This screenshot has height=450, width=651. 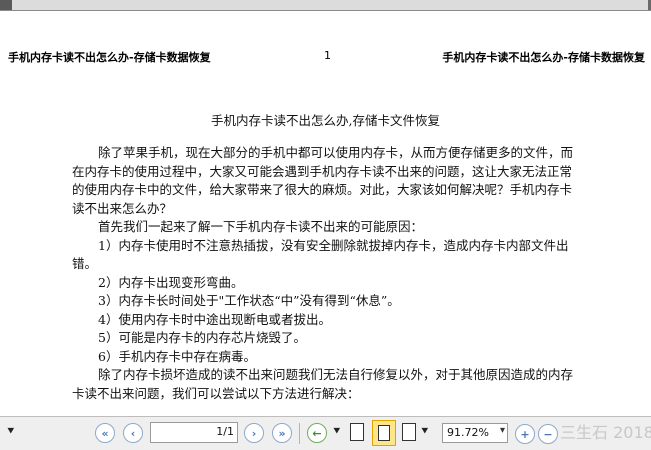 I want to click on double-chevron-down-icon: ⯆, so click(x=11, y=431).